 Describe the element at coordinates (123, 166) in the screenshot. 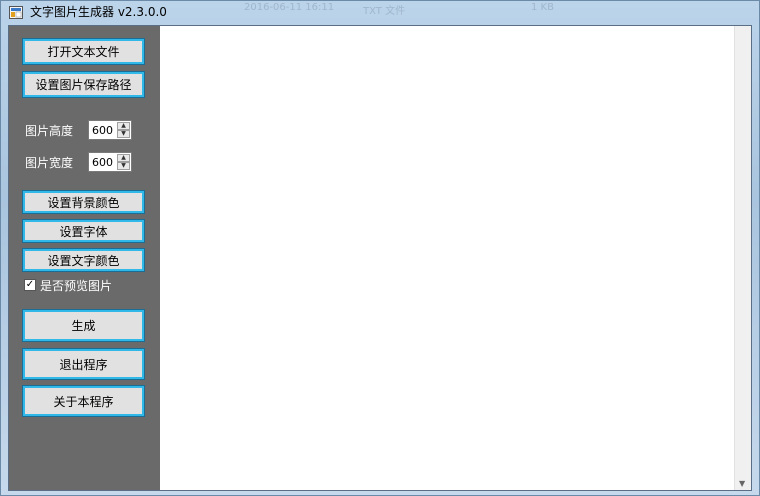

I see `width-down-arrow-icon: ▼` at that location.